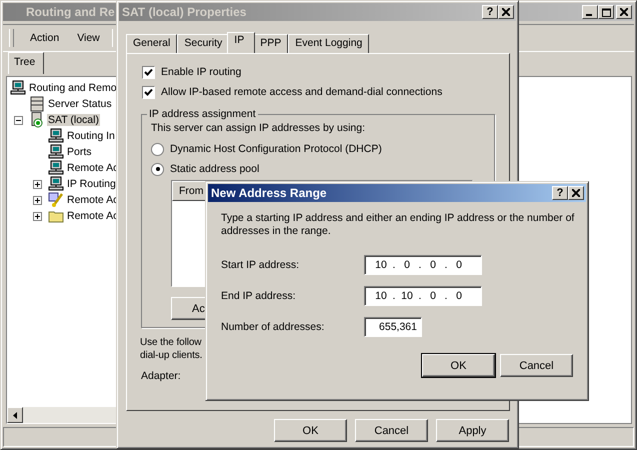 The width and height of the screenshot is (637, 450). I want to click on dialog-title: SAT (local) Properties, so click(184, 12).